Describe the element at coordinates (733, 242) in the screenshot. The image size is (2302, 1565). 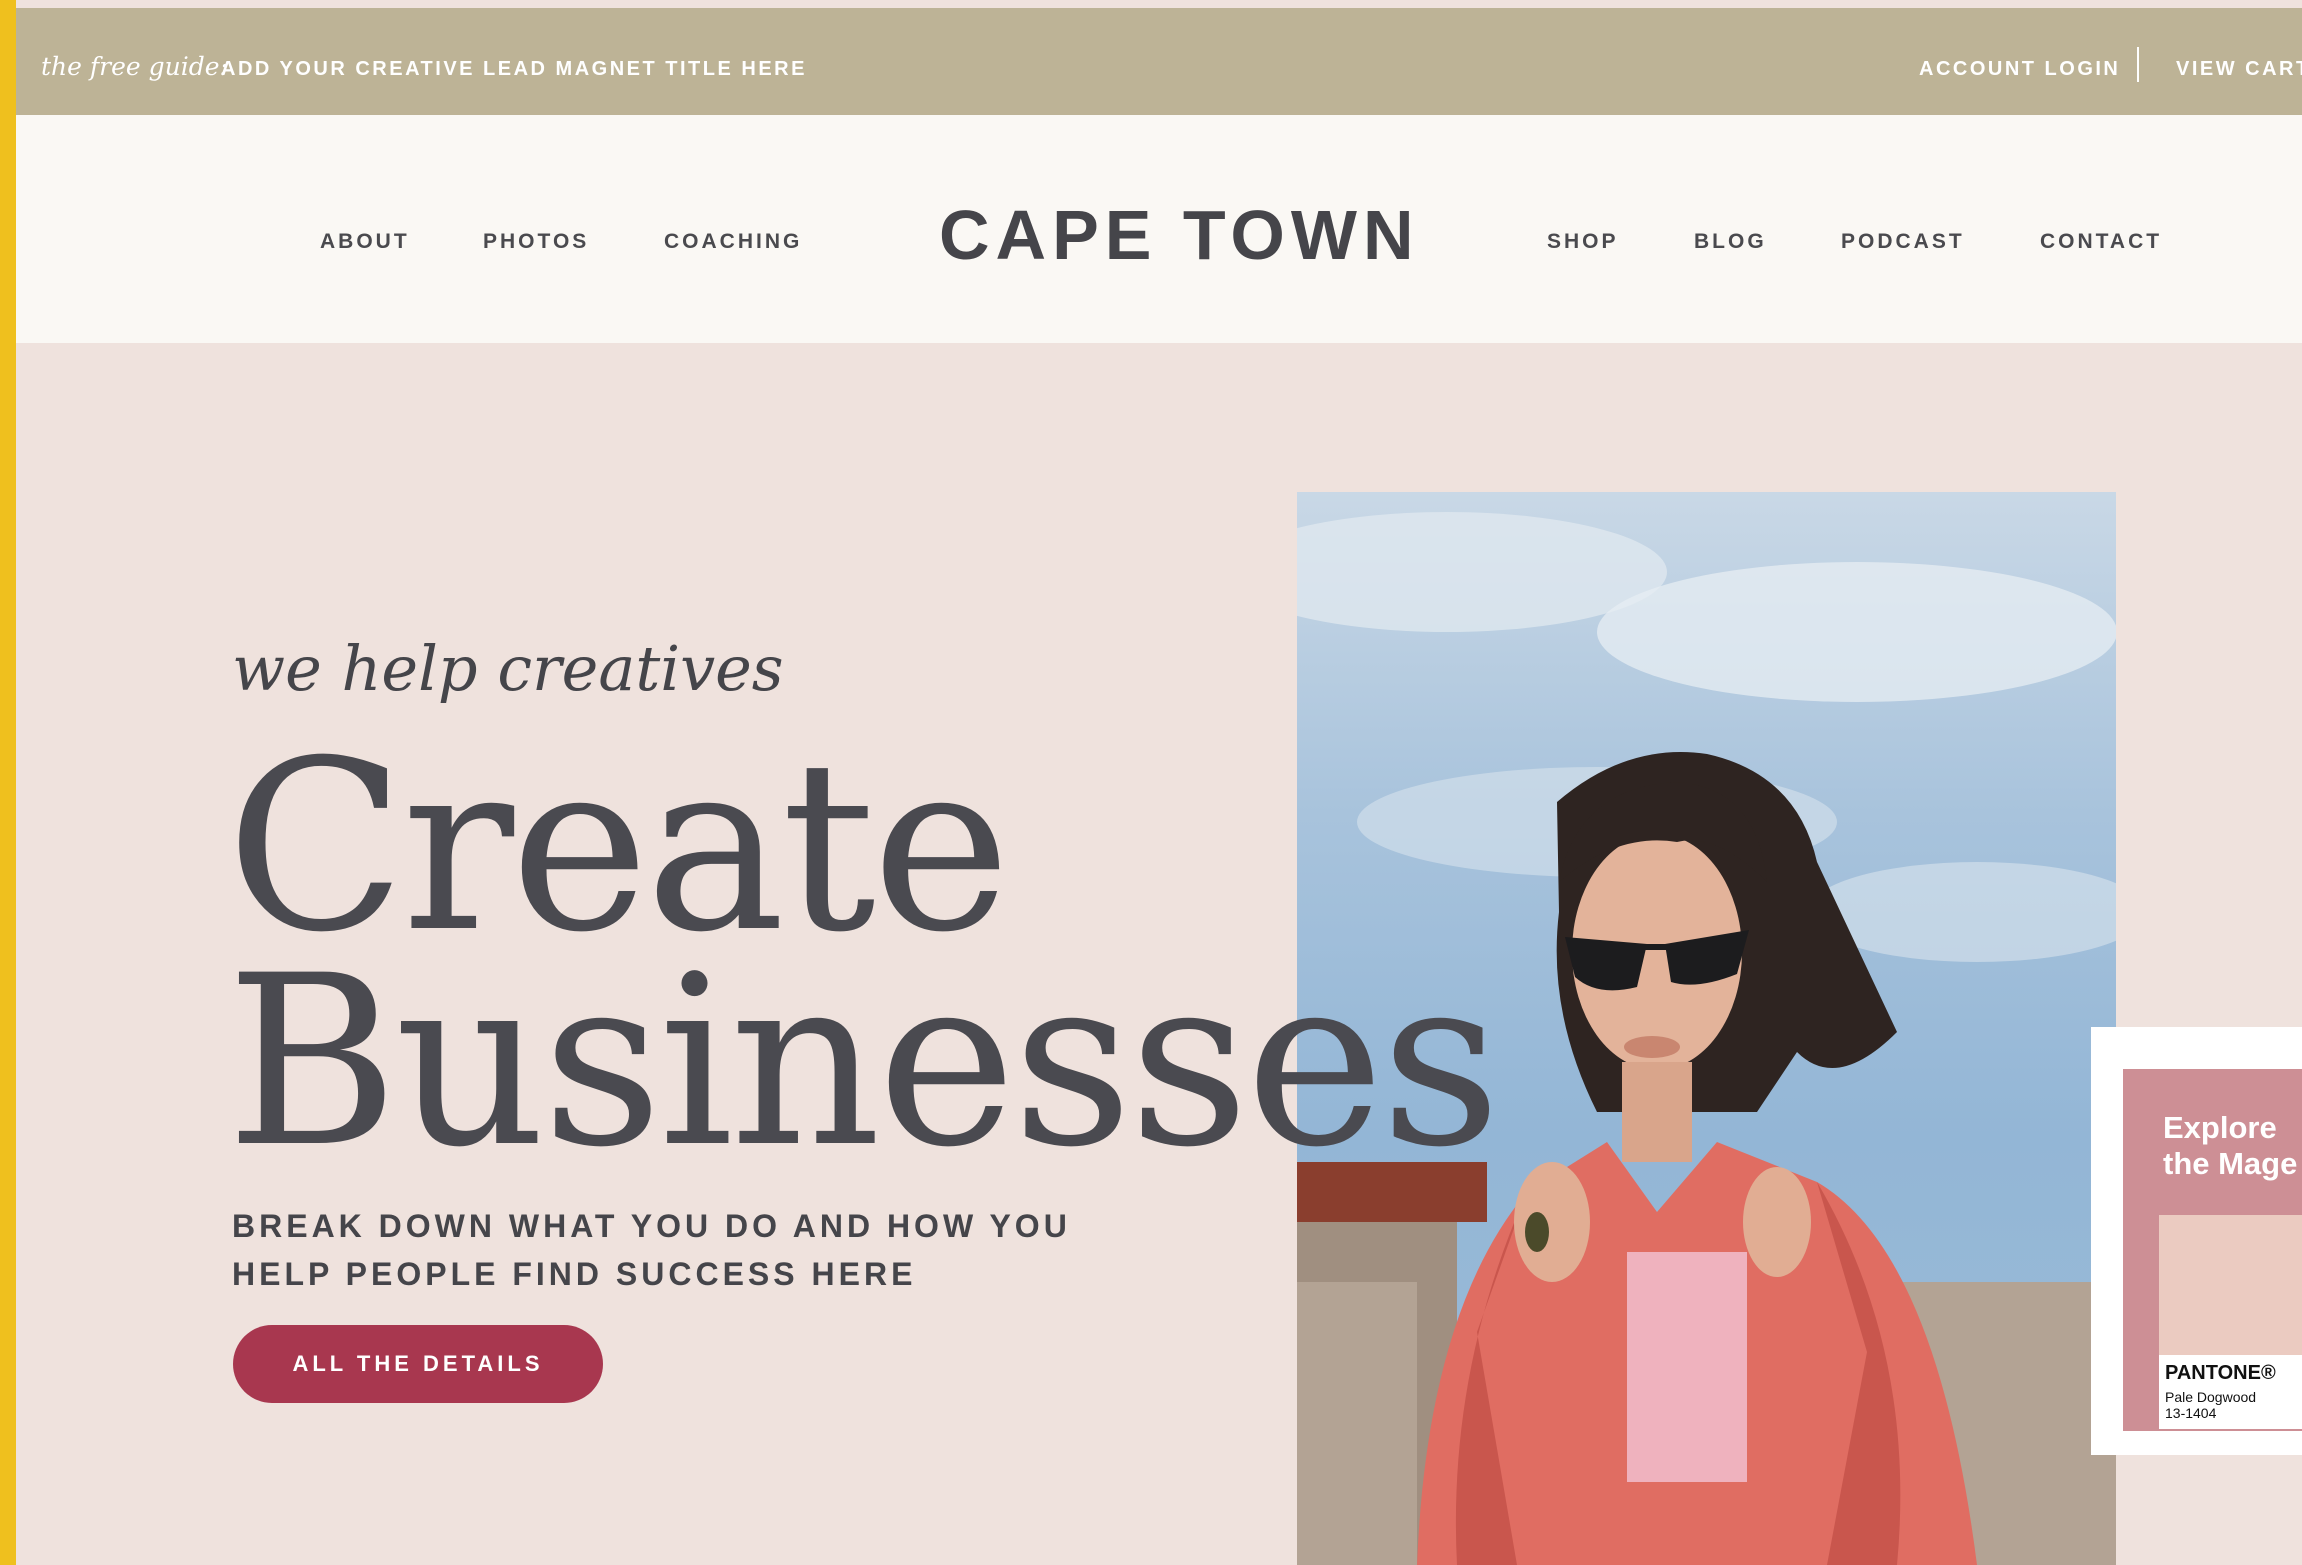
I see `nav-coaching: COACHING` at that location.